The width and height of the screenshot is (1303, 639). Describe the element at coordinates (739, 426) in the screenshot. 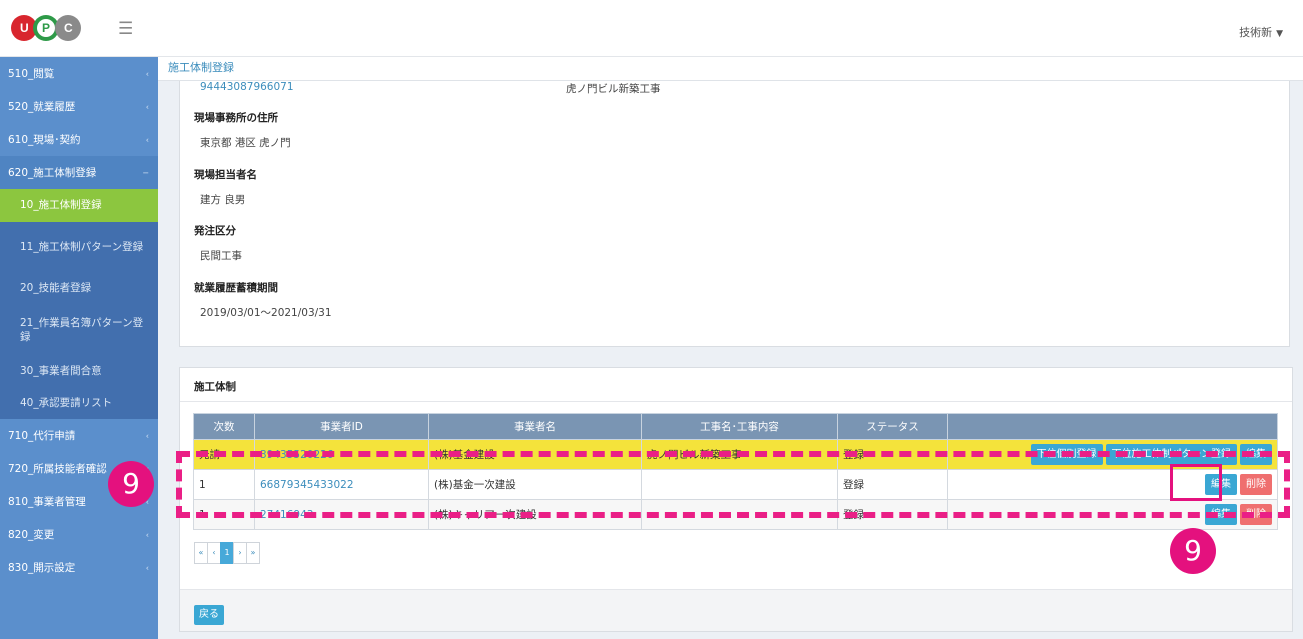

I see `col-work: 工事名･工事内容` at that location.